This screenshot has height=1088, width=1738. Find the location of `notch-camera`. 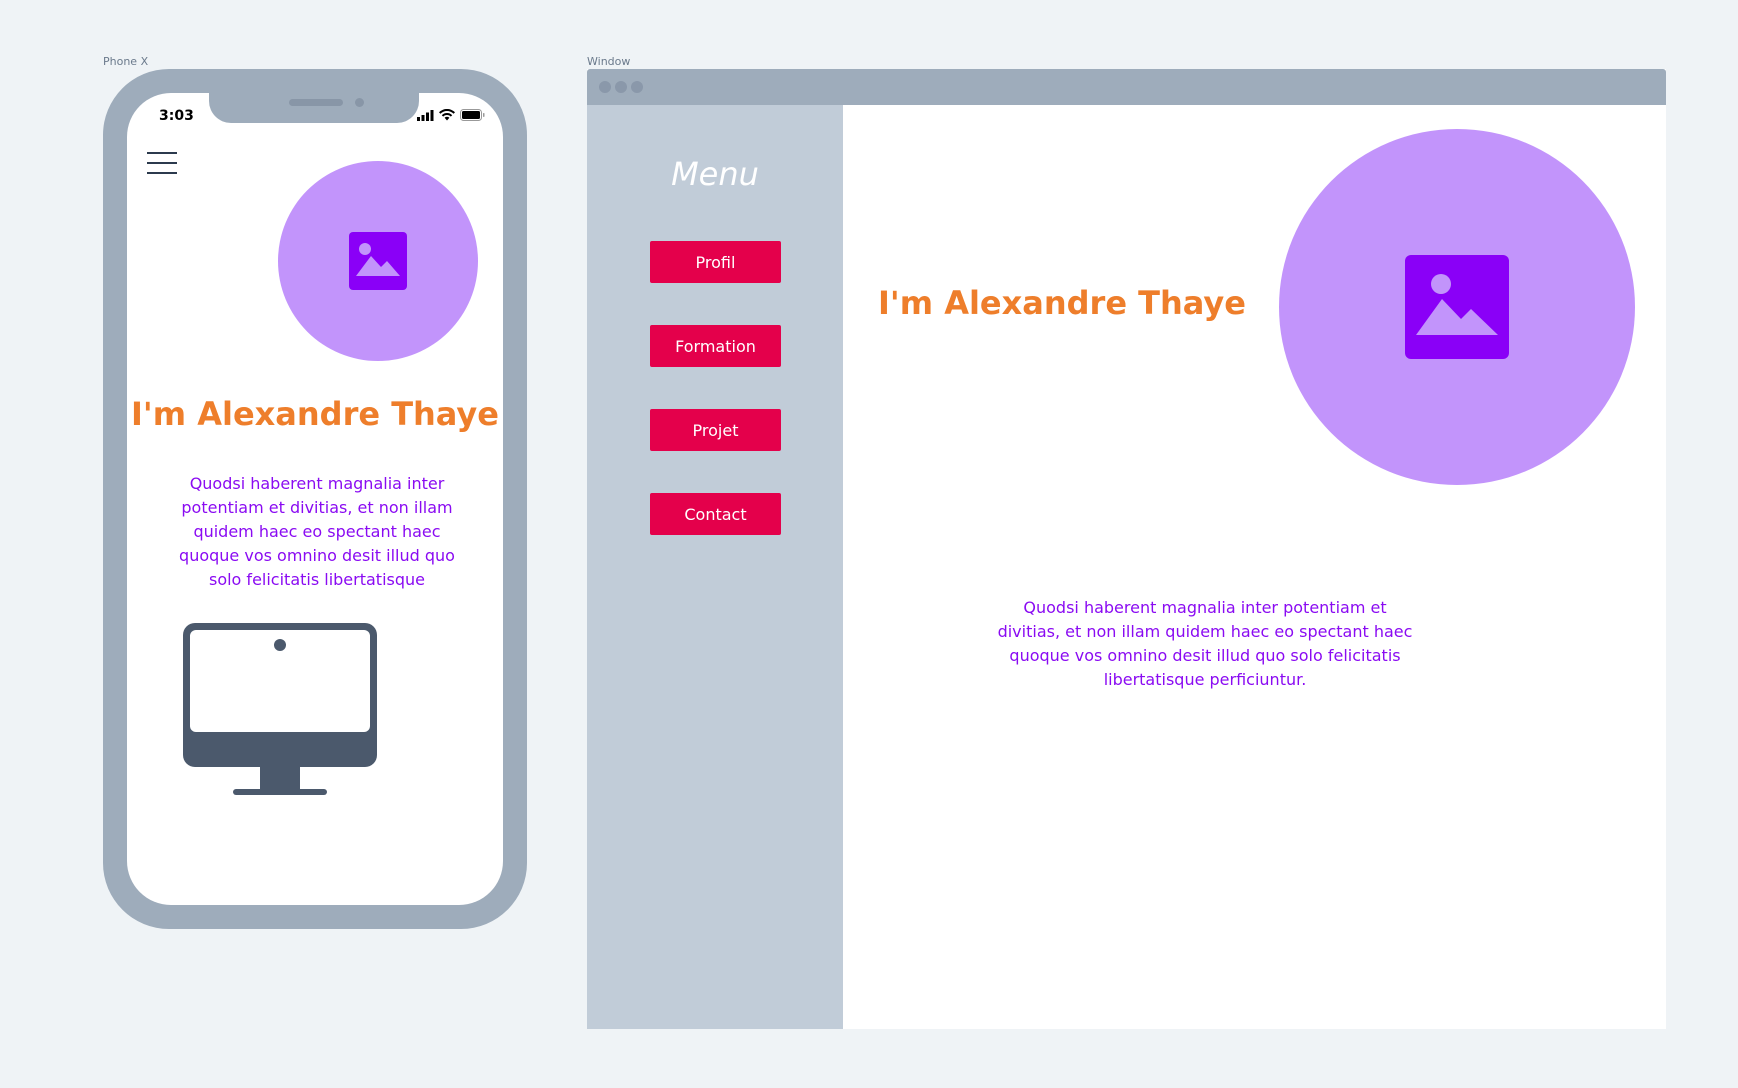

notch-camera is located at coordinates (359, 102).